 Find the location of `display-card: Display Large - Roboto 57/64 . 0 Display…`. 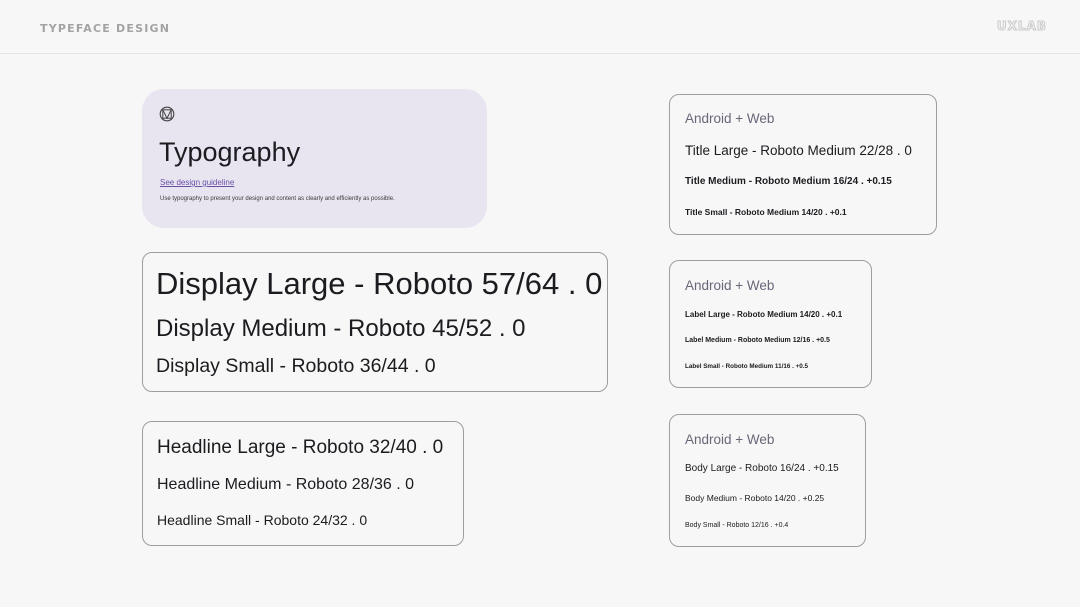

display-card: Display Large - Roboto 57/64 . 0 Display… is located at coordinates (375, 322).